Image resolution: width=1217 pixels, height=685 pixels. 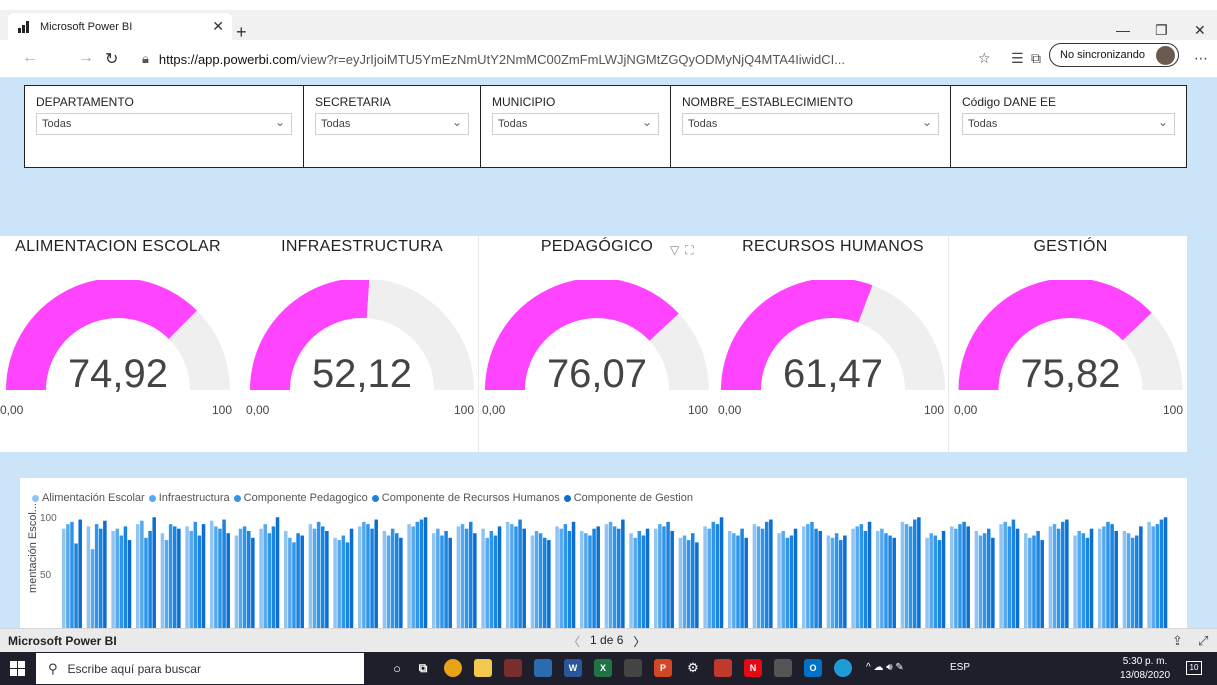 What do you see at coordinates (1036, 58) in the screenshot?
I see `collections-icon: ⧉` at bounding box center [1036, 58].